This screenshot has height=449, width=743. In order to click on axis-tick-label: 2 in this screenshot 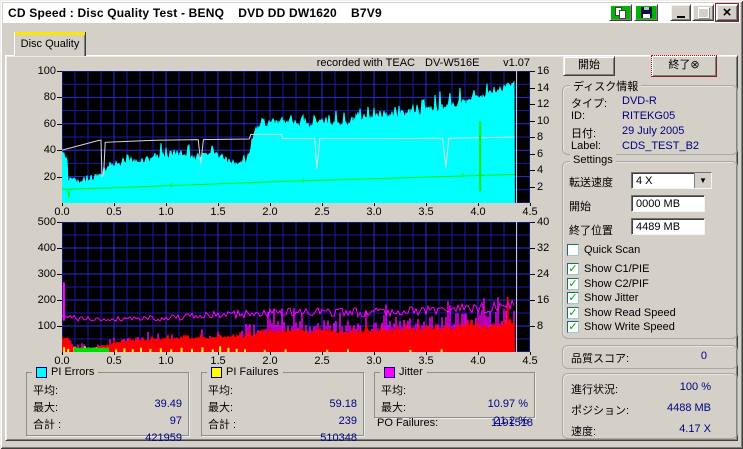, I will do `click(540, 187)`.